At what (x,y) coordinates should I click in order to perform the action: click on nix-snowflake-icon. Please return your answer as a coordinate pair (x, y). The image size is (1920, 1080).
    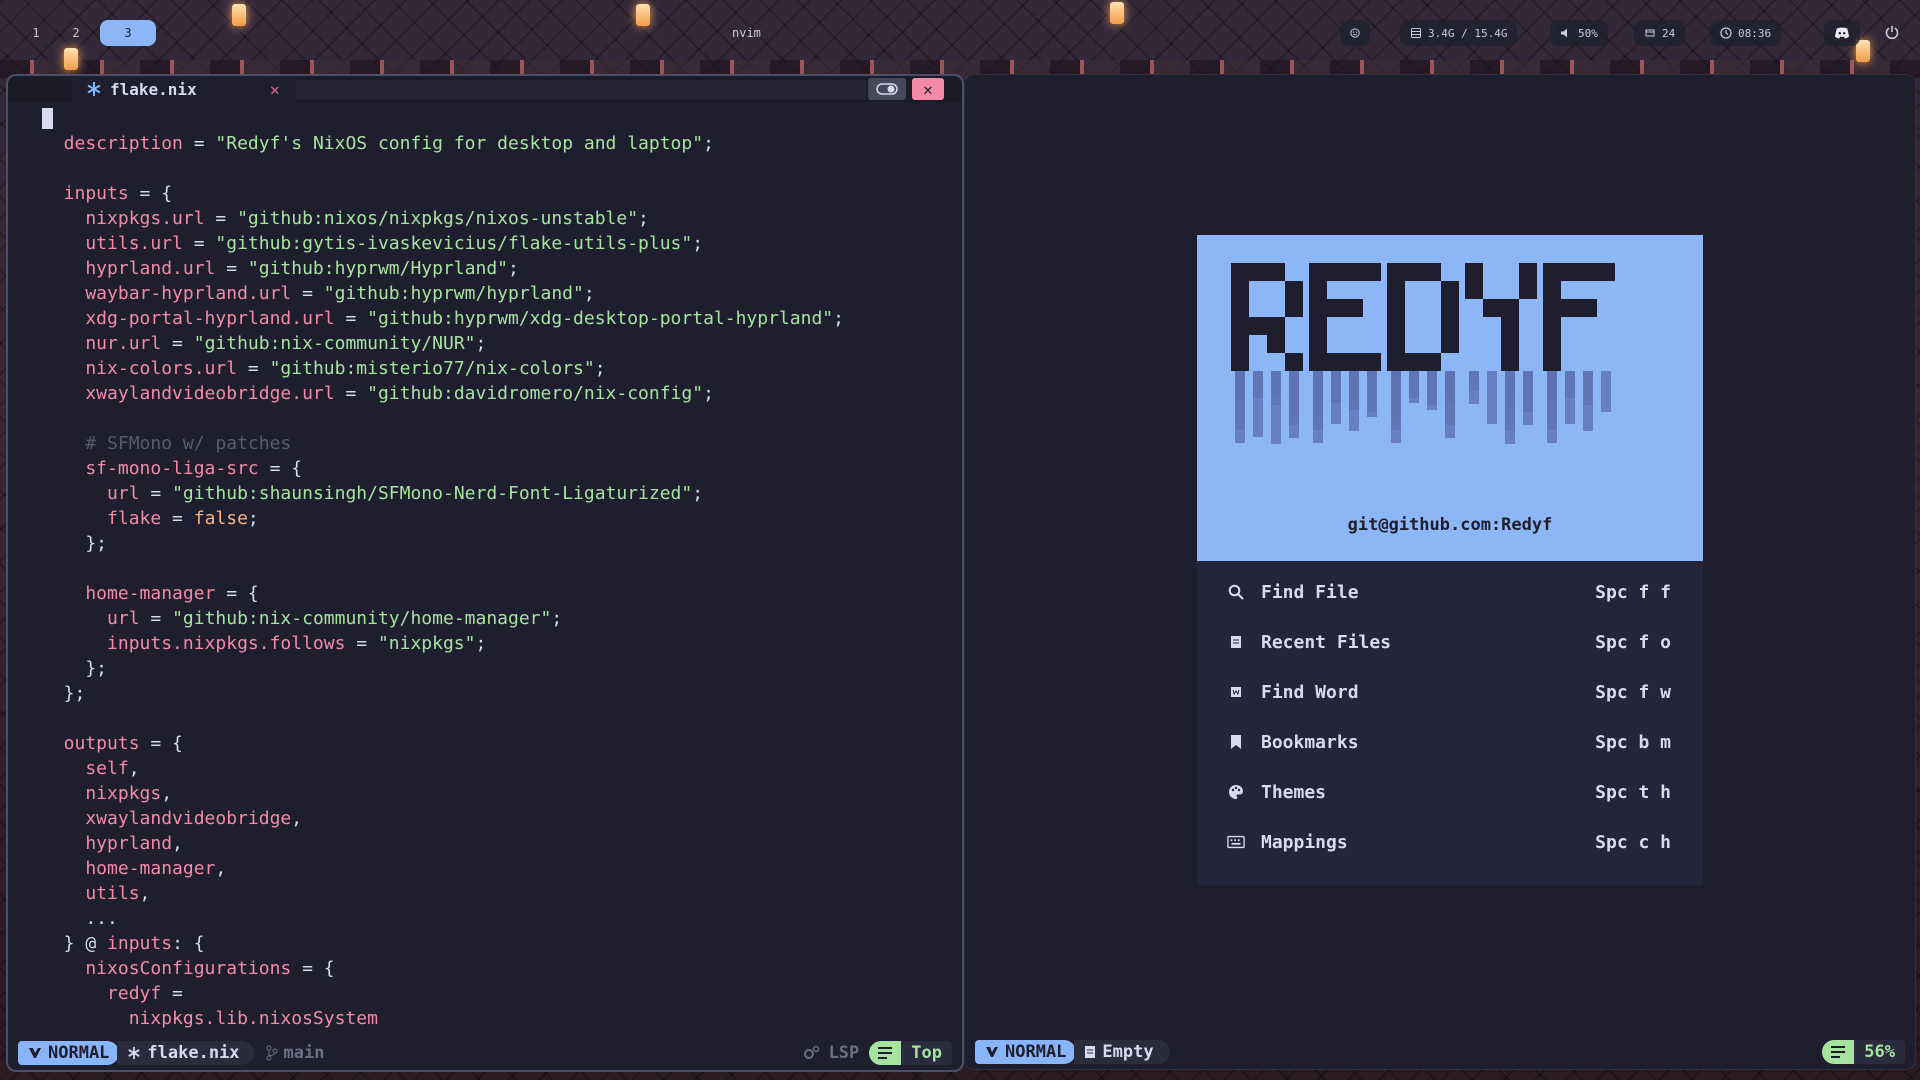
    Looking at the image, I should click on (134, 1053).